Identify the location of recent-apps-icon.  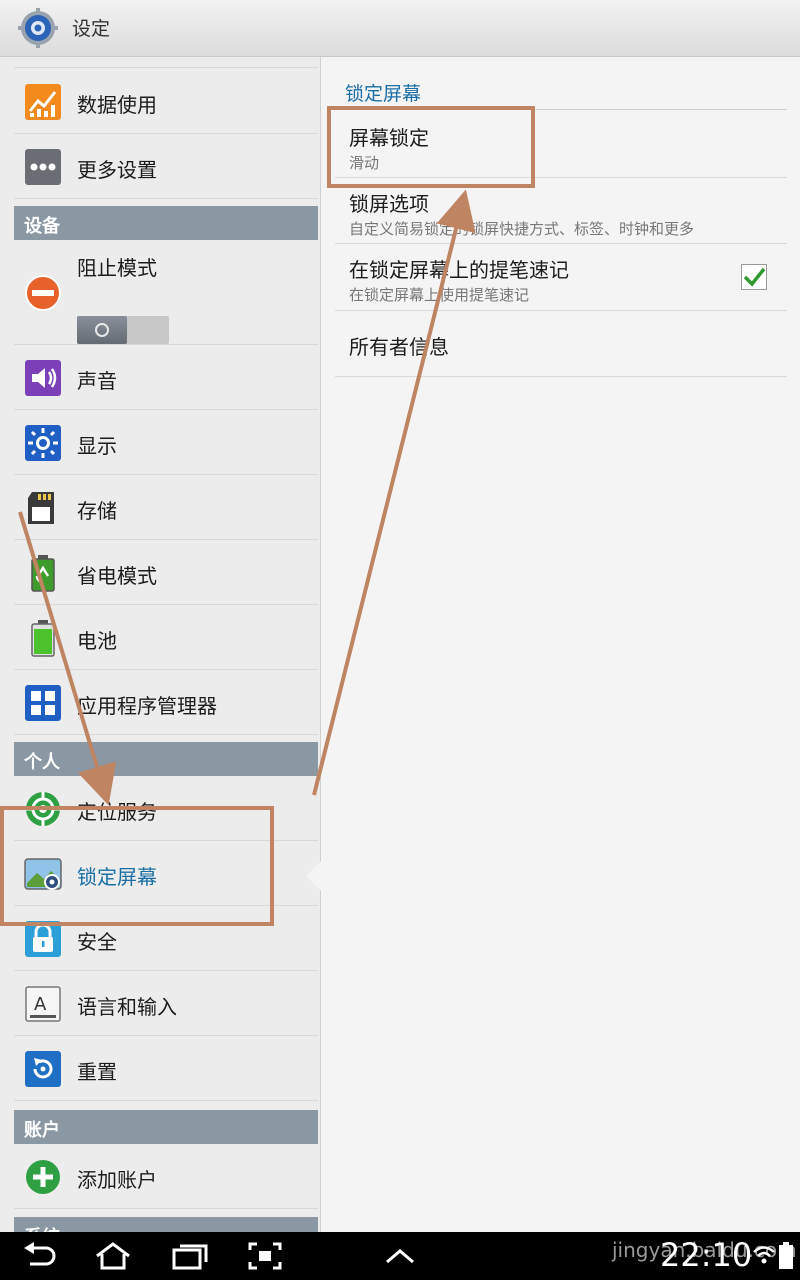
(190, 1256).